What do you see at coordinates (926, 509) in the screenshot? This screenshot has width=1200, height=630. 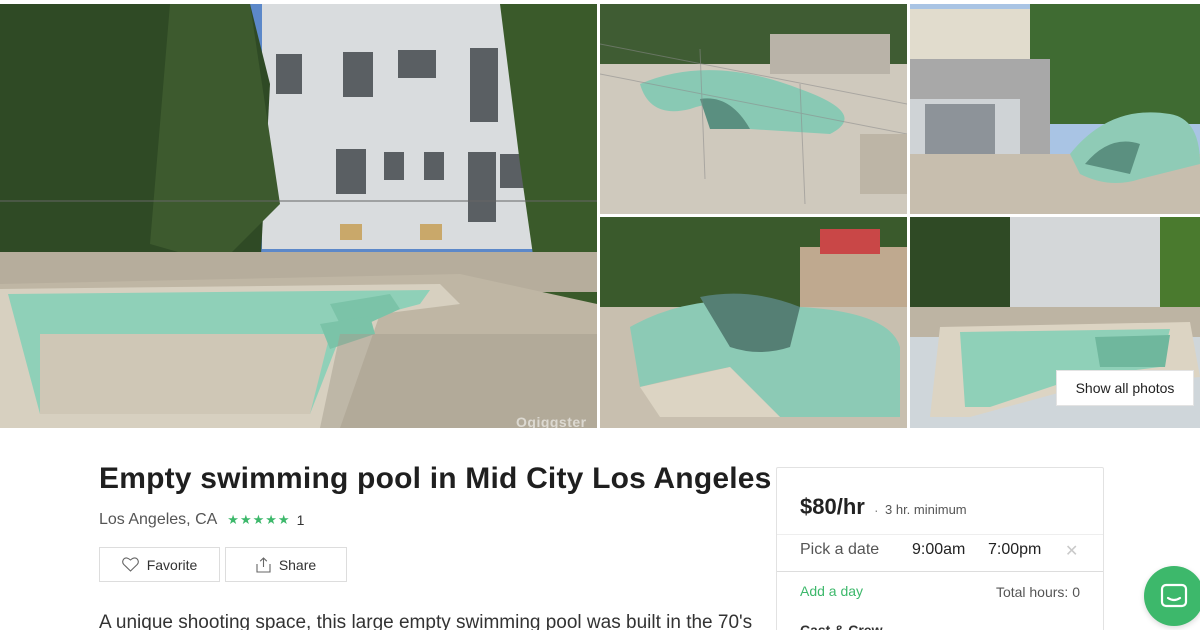 I see `hour-minimum: 3 hr. minimum` at bounding box center [926, 509].